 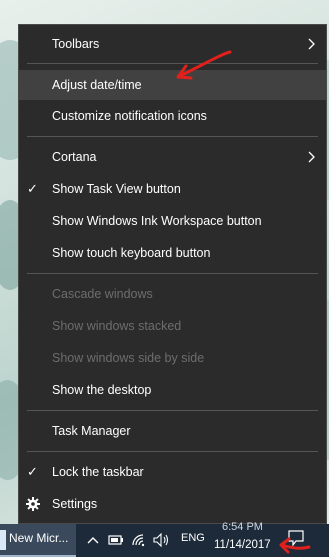 I want to click on menu-item-label: Show Task View button, so click(x=116, y=189).